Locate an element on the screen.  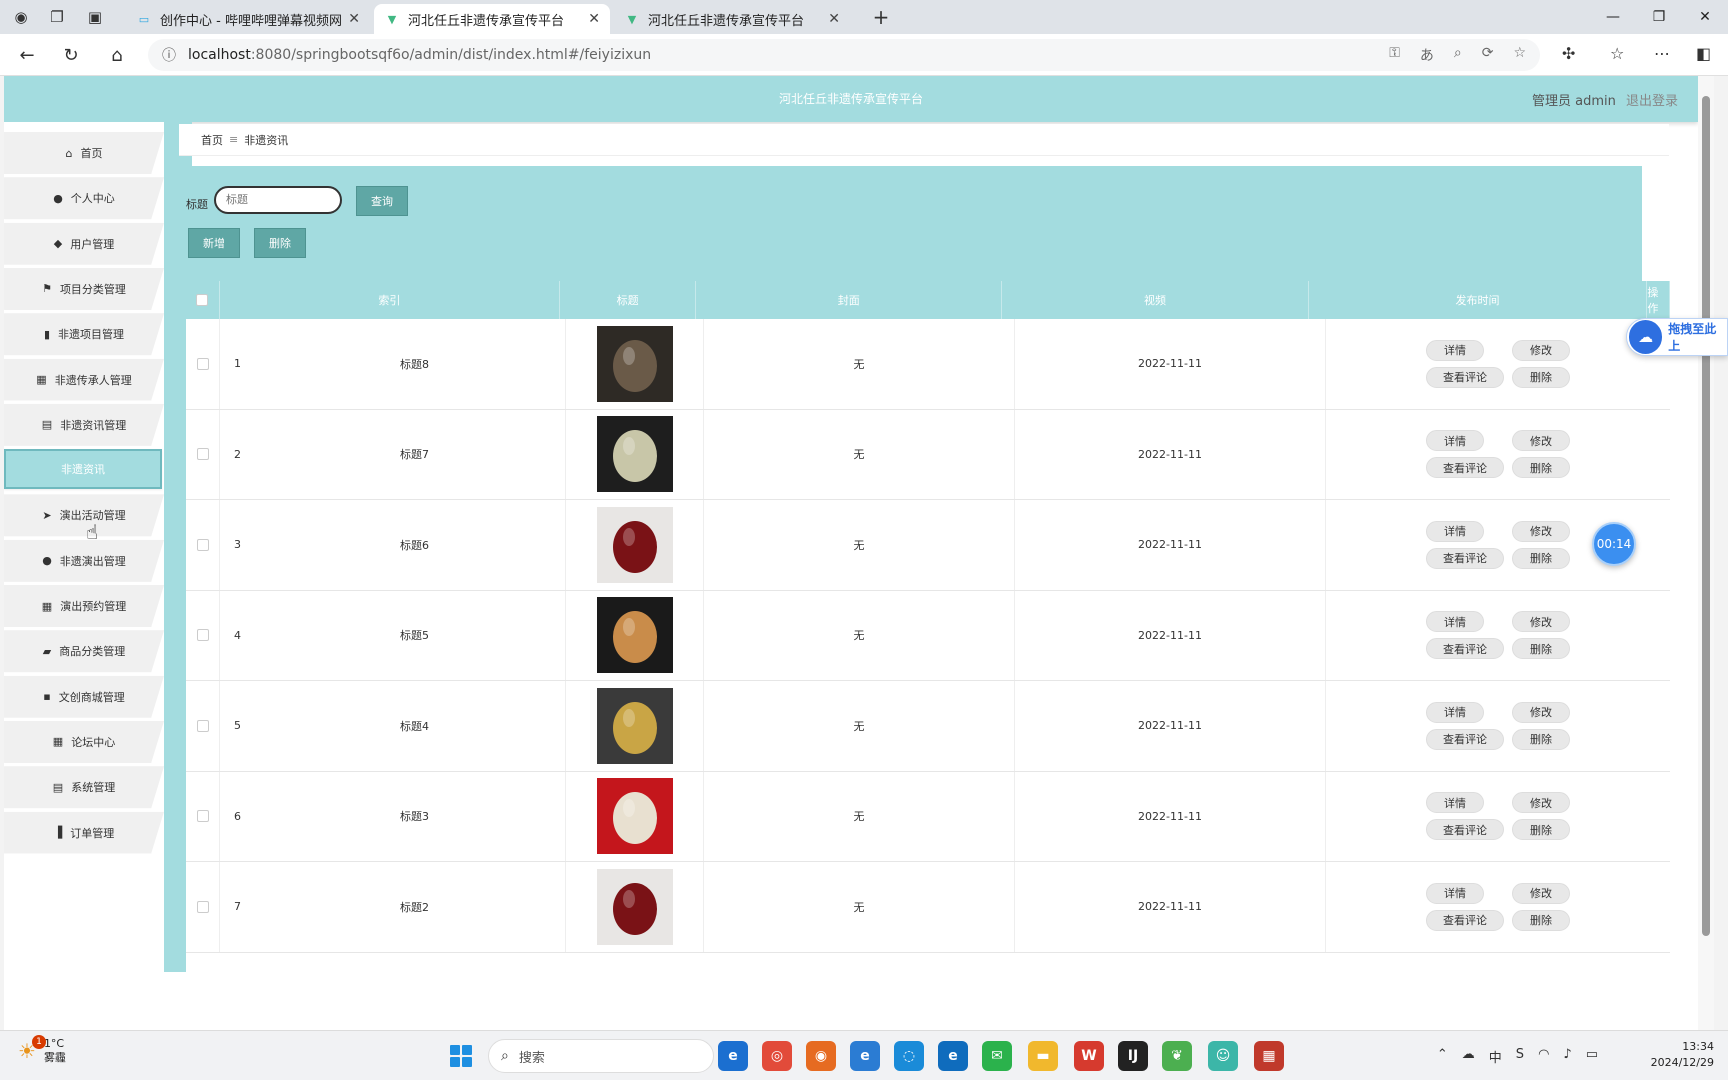
drag-drop-widget: ☁ 拖拽至此上 is located at coordinates (1677, 337).